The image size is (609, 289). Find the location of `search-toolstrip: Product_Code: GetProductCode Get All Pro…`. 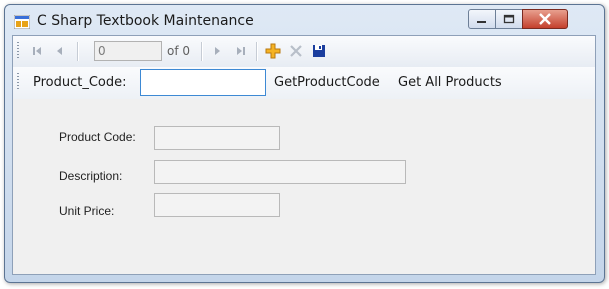

search-toolstrip: Product_Code: GetProductCode Get All Pro… is located at coordinates (304, 83).